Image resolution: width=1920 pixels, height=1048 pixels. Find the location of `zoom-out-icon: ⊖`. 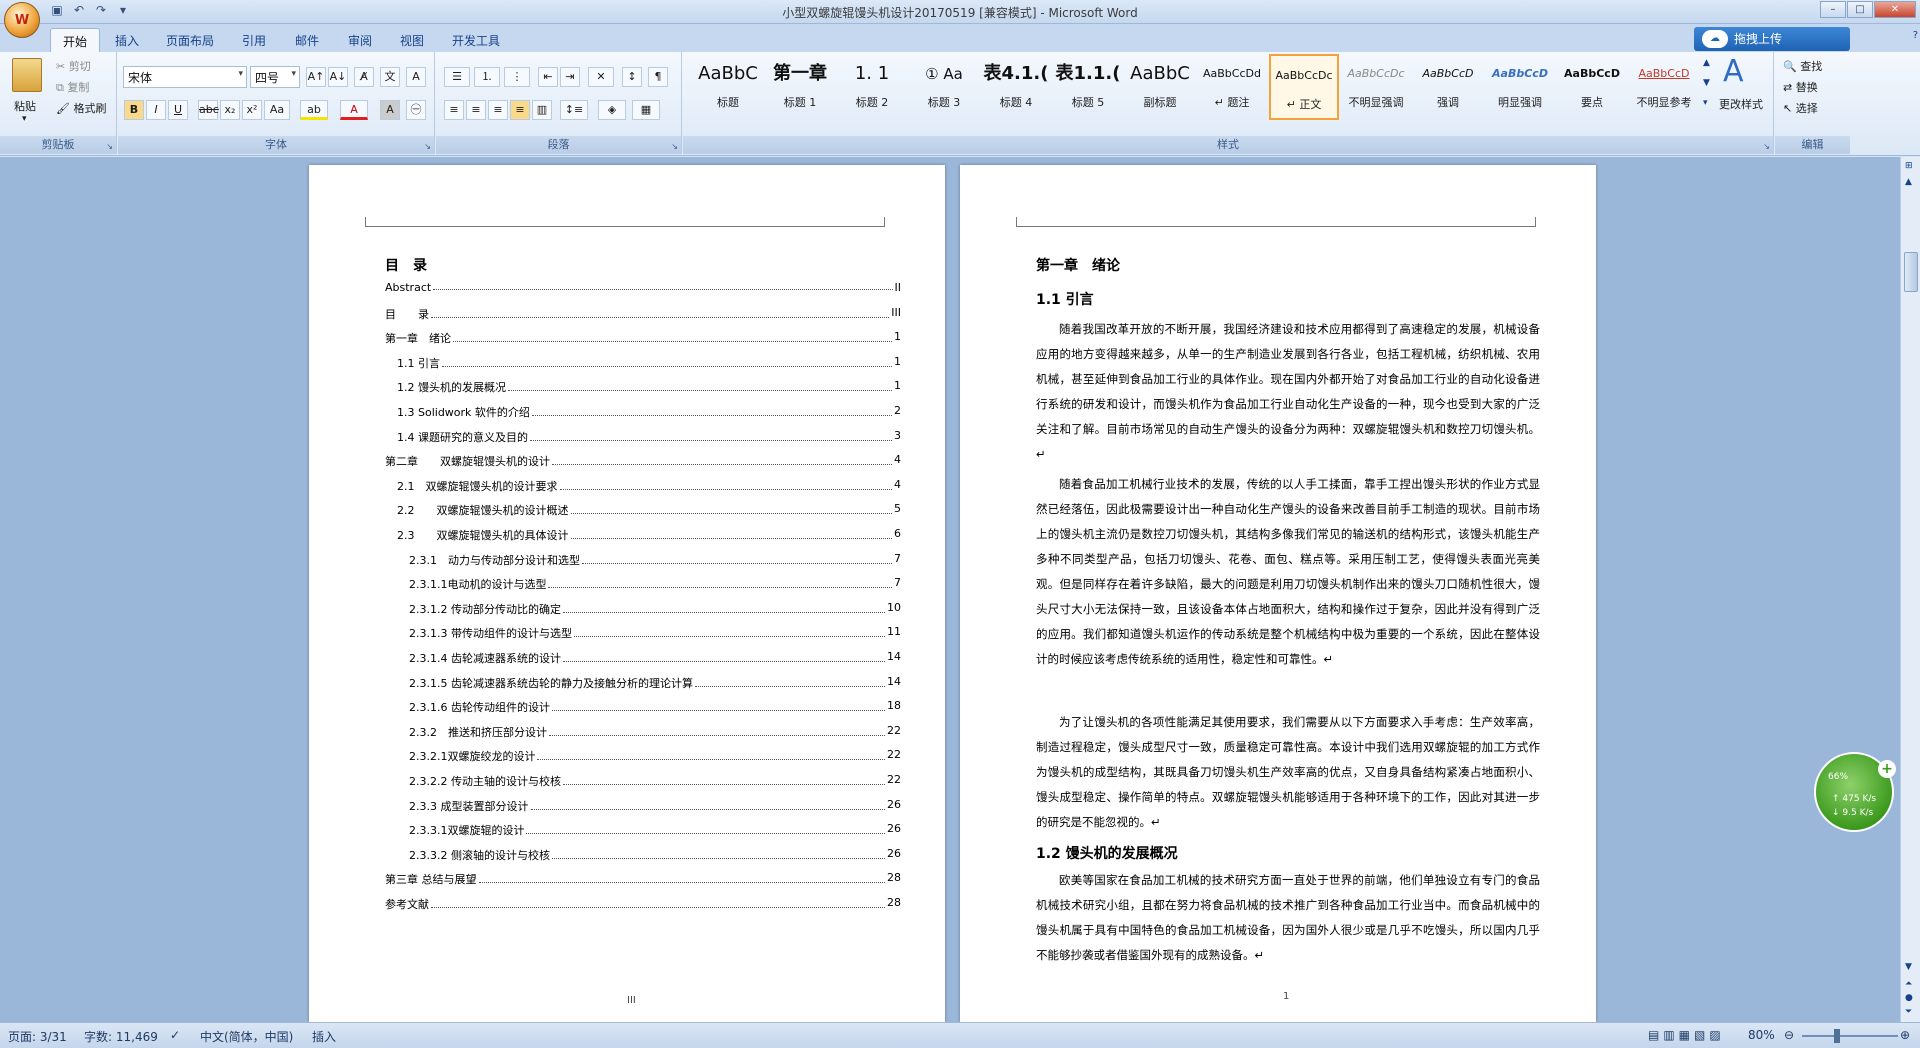

zoom-out-icon: ⊖ is located at coordinates (1789, 1035).